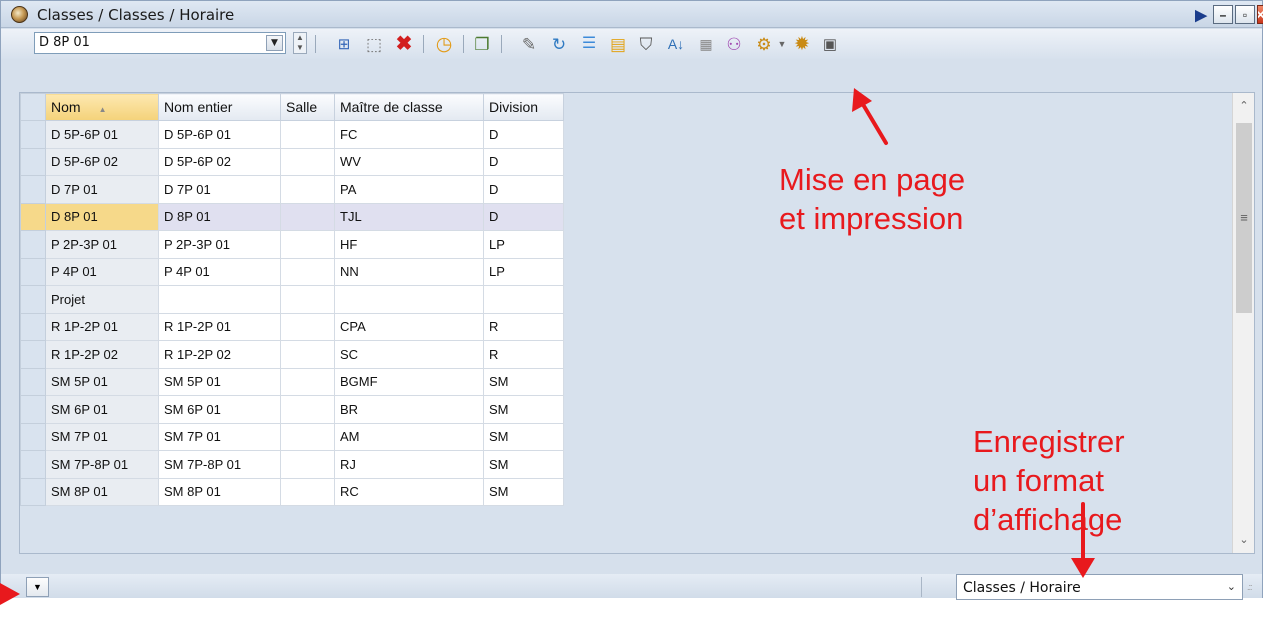 The width and height of the screenshot is (1263, 619). I want to click on table-row: D 7P 01 D 7P 01 PA D, so click(292, 189).